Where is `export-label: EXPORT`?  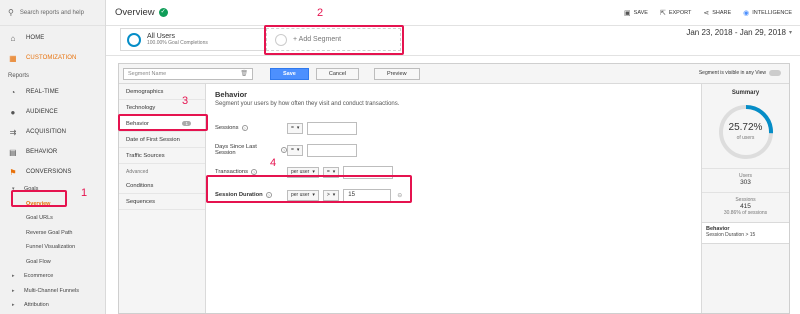 export-label: EXPORT is located at coordinates (680, 13).